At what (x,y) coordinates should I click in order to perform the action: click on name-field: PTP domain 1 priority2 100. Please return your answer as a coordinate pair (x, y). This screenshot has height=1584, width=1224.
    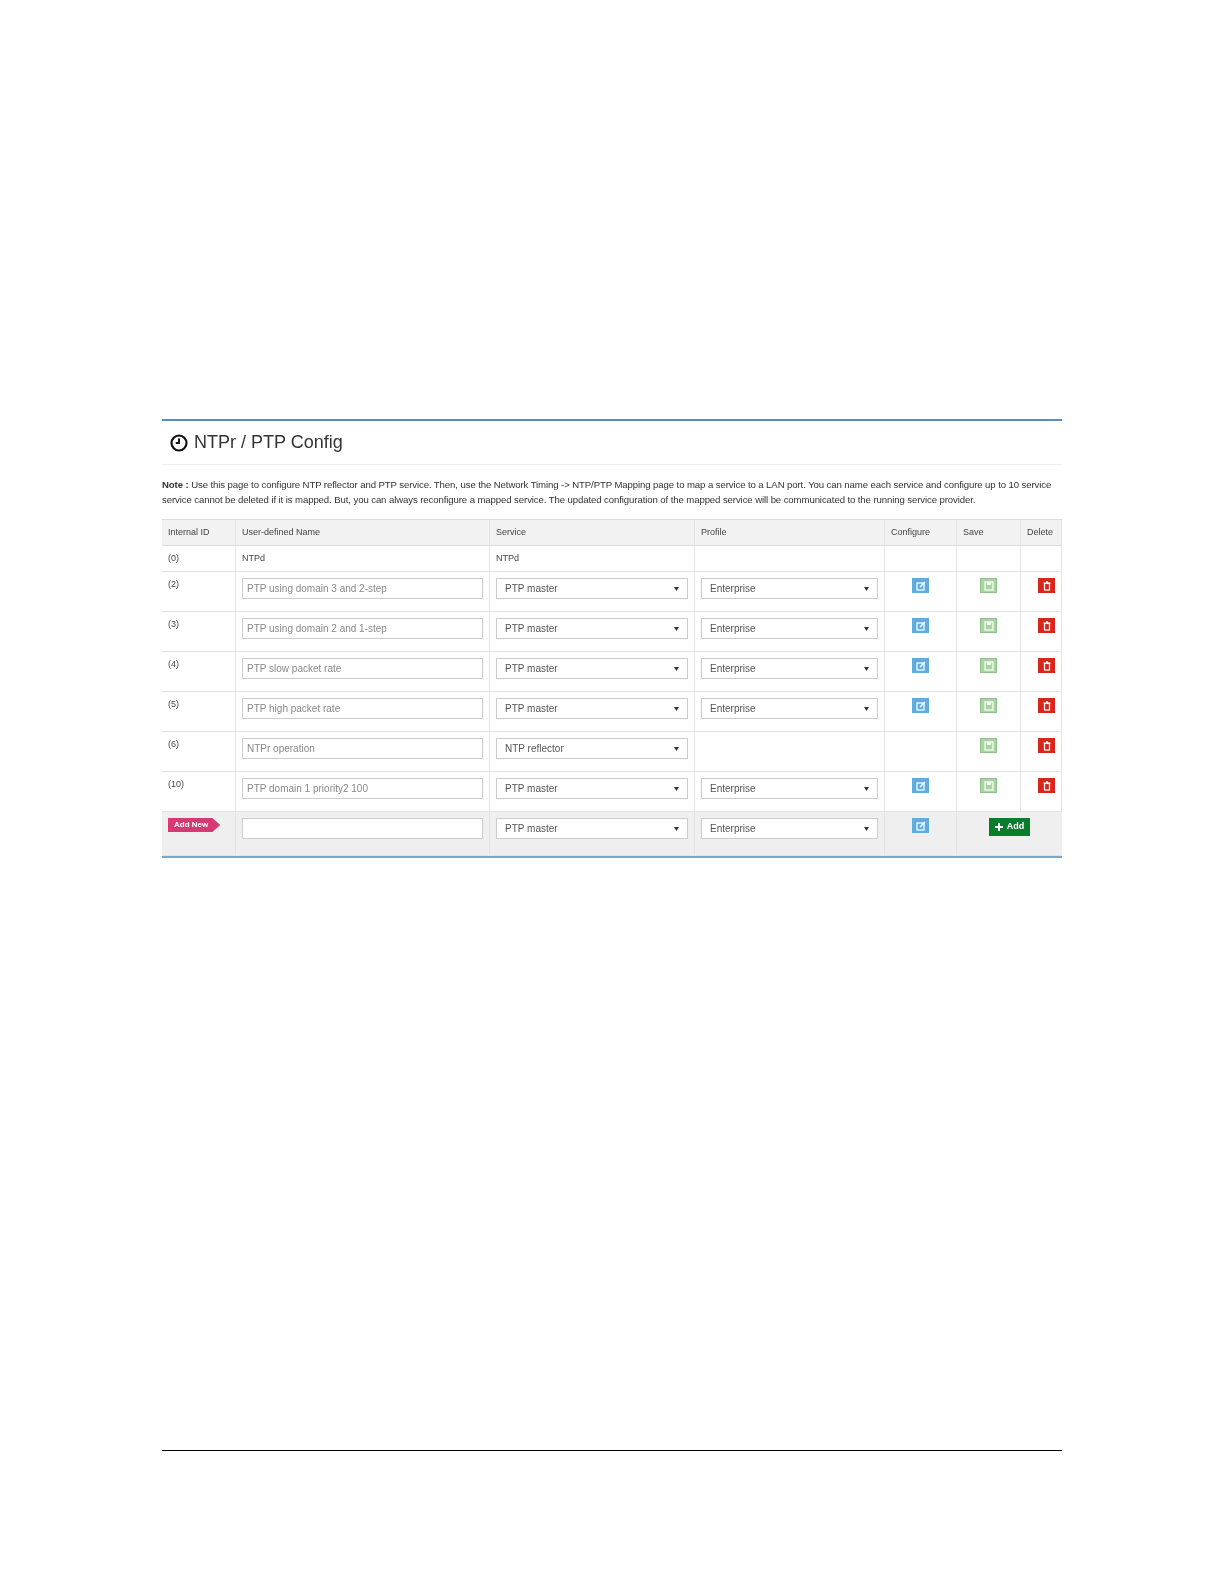
    Looking at the image, I should click on (362, 788).